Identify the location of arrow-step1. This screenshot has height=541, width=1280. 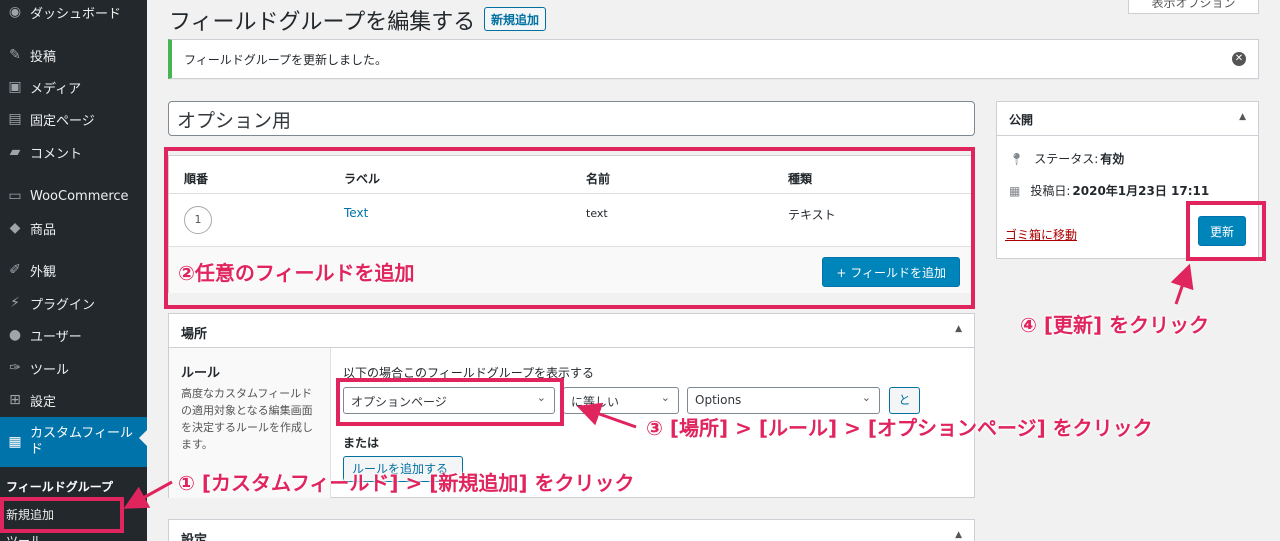
(148, 494).